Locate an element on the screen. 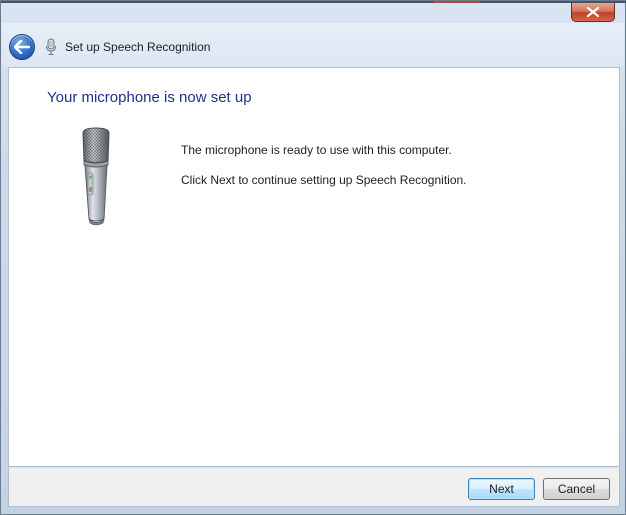  window-top-edge is located at coordinates (313, 2).